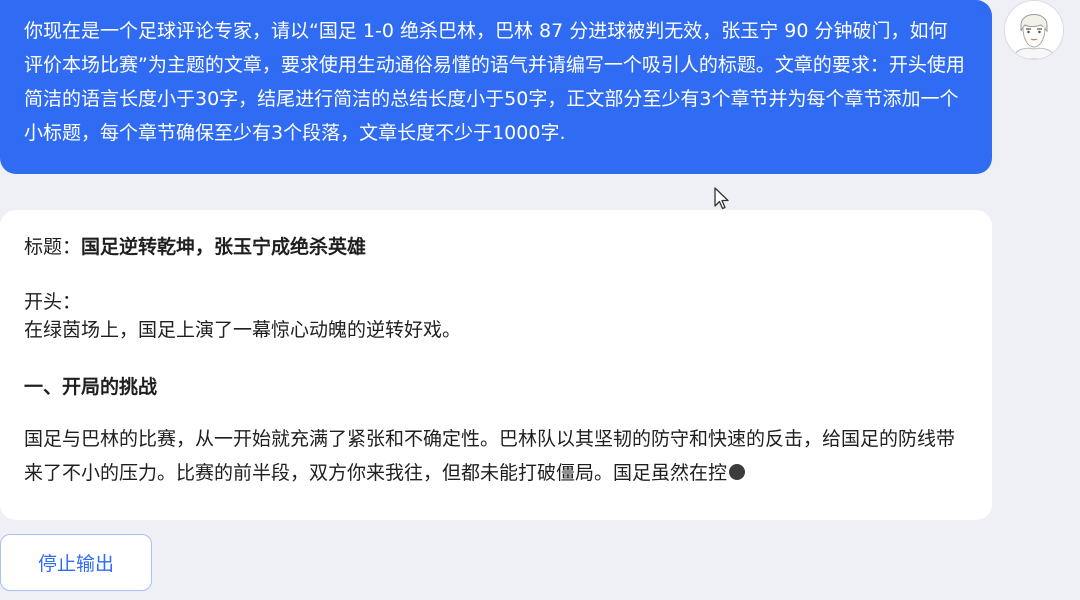 The image size is (1080, 600). I want to click on title-label: 标题：, so click(53, 247).